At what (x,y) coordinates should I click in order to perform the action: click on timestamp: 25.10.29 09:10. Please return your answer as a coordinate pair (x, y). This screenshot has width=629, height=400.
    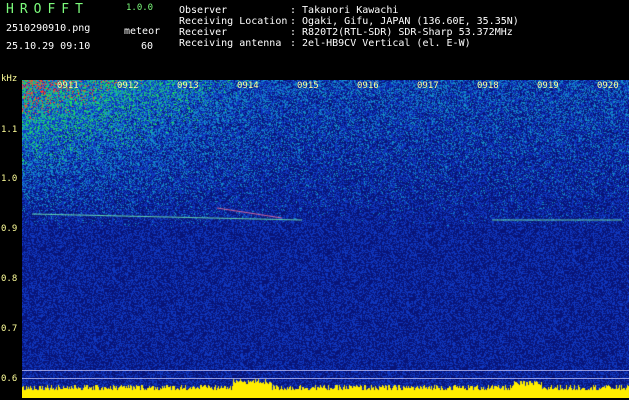
    Looking at the image, I should click on (48, 46).